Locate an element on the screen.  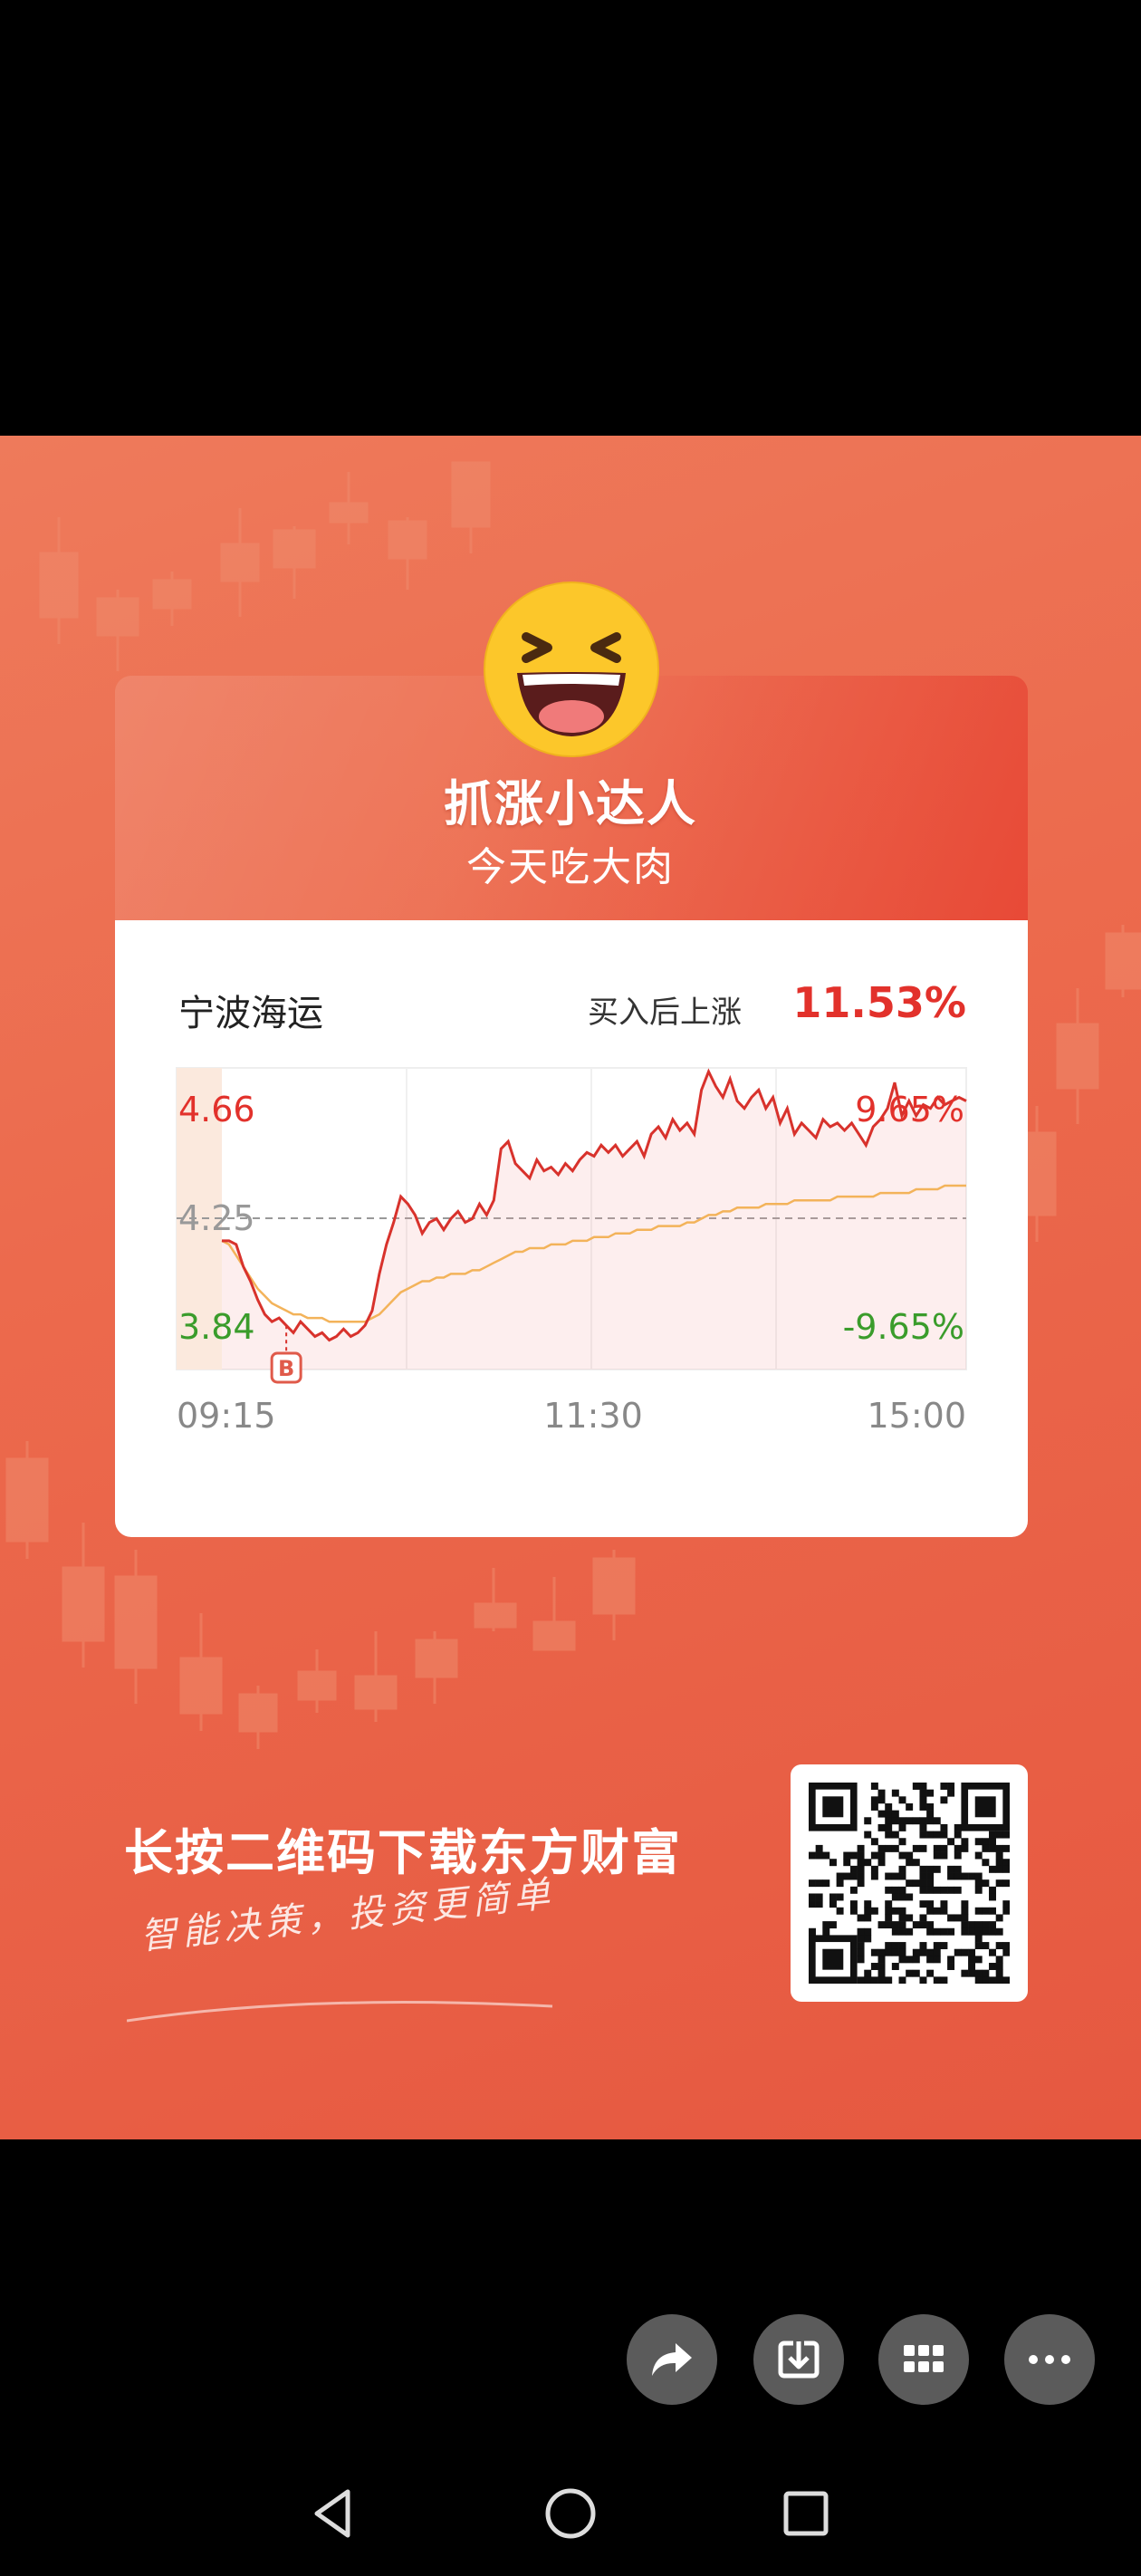
qr-finder-pattern is located at coordinates (833, 1959).